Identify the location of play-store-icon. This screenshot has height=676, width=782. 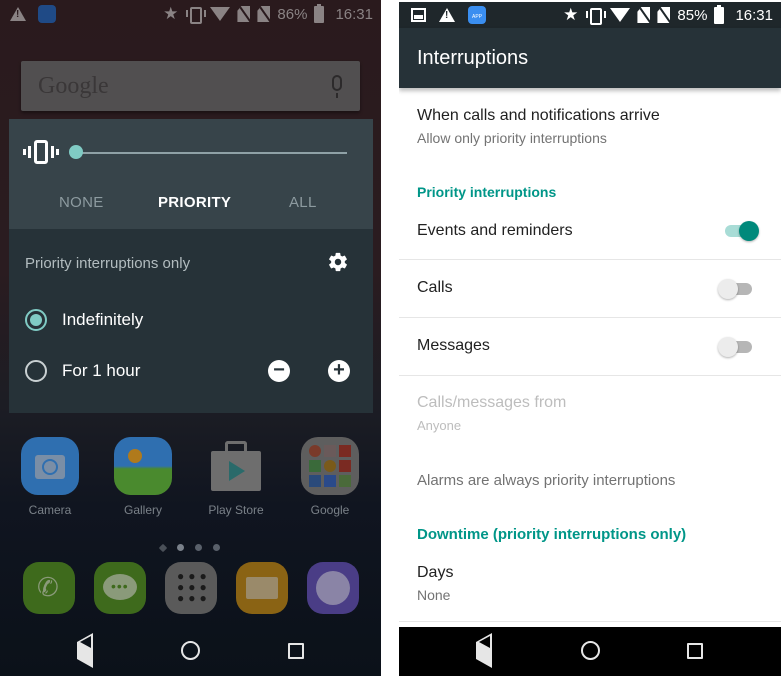
(236, 466).